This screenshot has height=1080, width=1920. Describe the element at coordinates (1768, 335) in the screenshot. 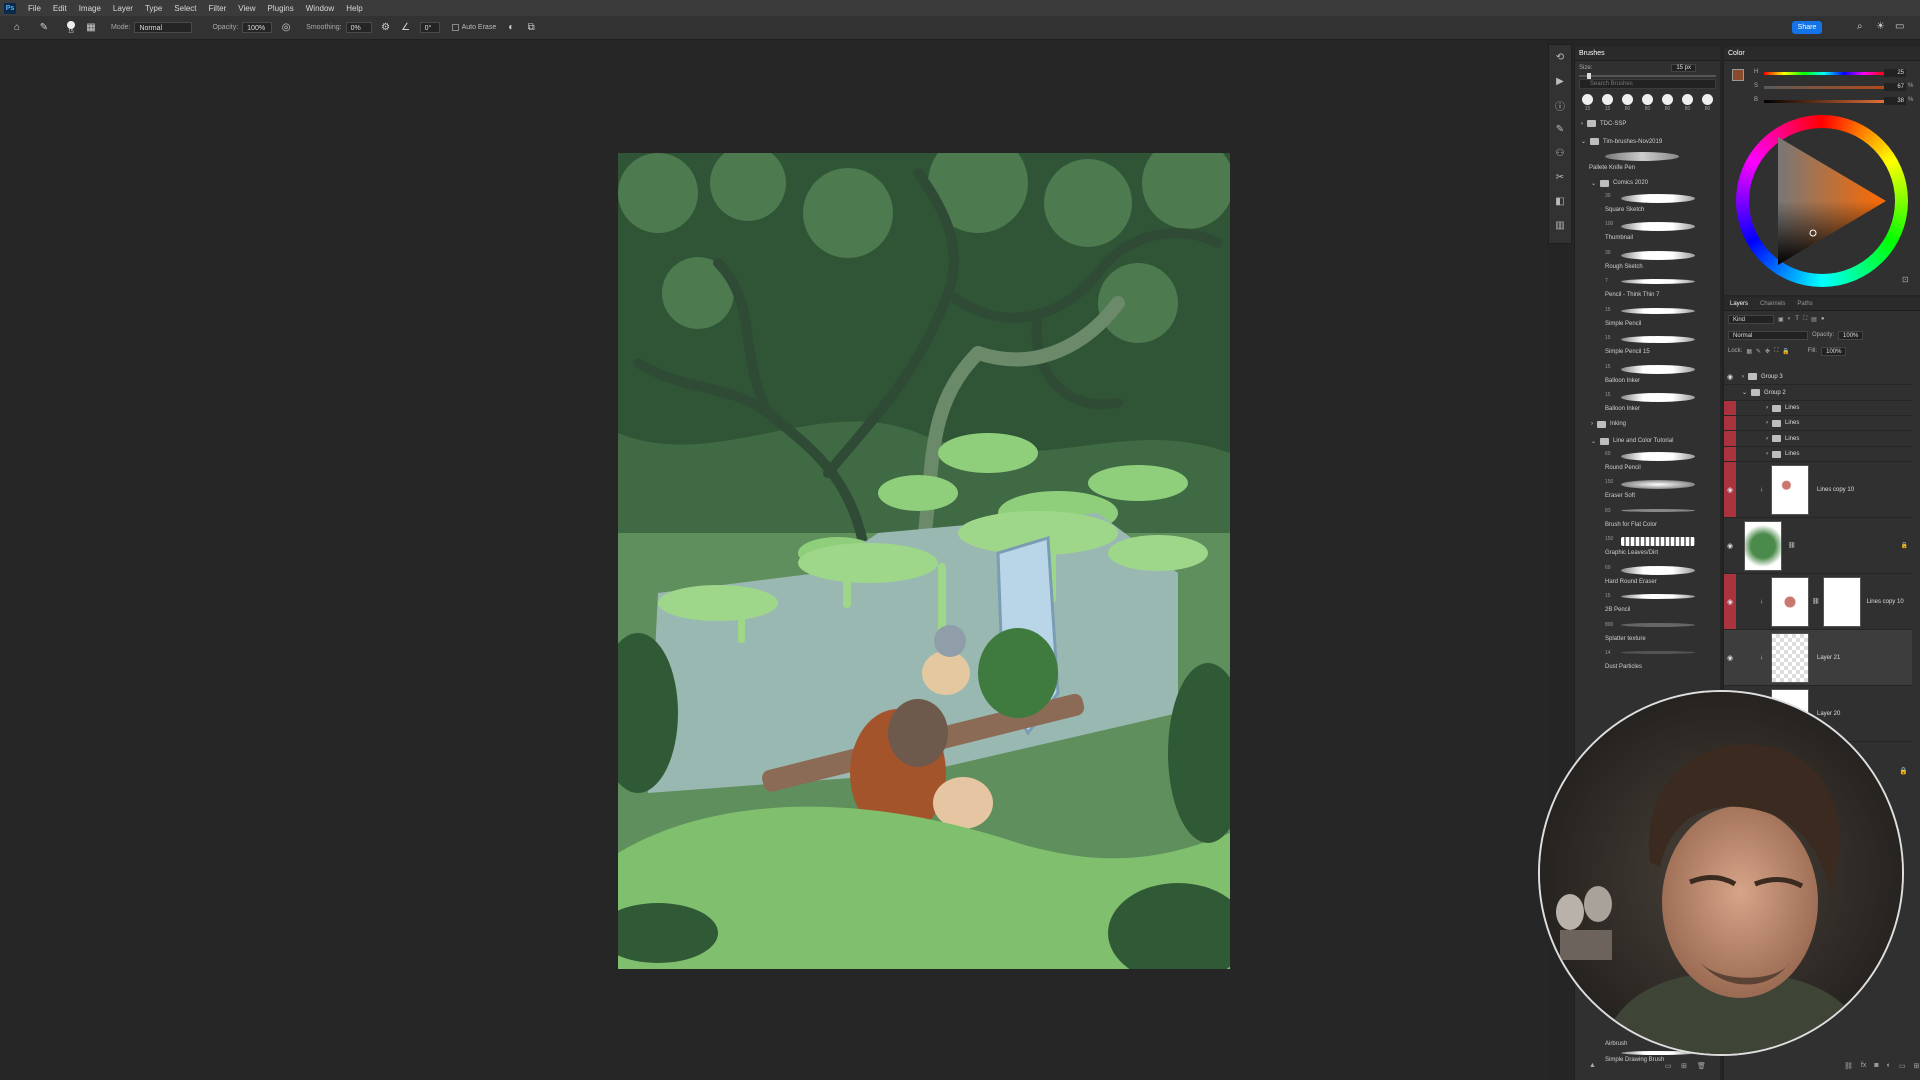

I see `blend-mode-select: Normal` at that location.